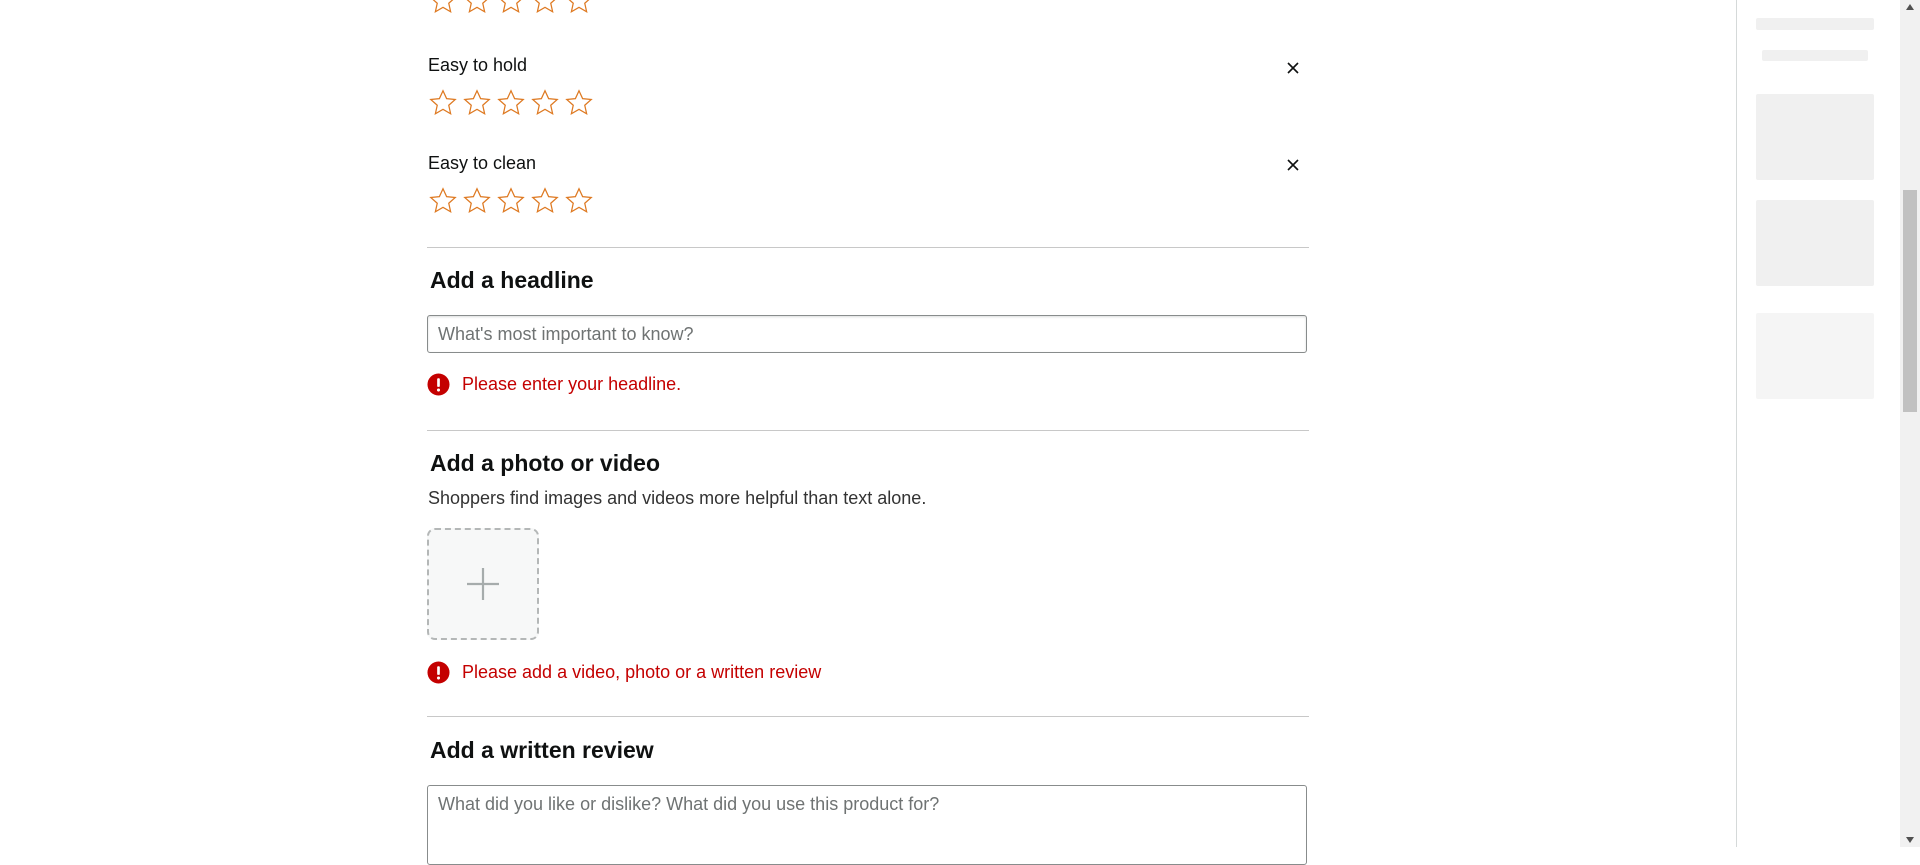  What do you see at coordinates (482, 163) in the screenshot?
I see `attribute-label-easy-to-clean: Easy to clean` at bounding box center [482, 163].